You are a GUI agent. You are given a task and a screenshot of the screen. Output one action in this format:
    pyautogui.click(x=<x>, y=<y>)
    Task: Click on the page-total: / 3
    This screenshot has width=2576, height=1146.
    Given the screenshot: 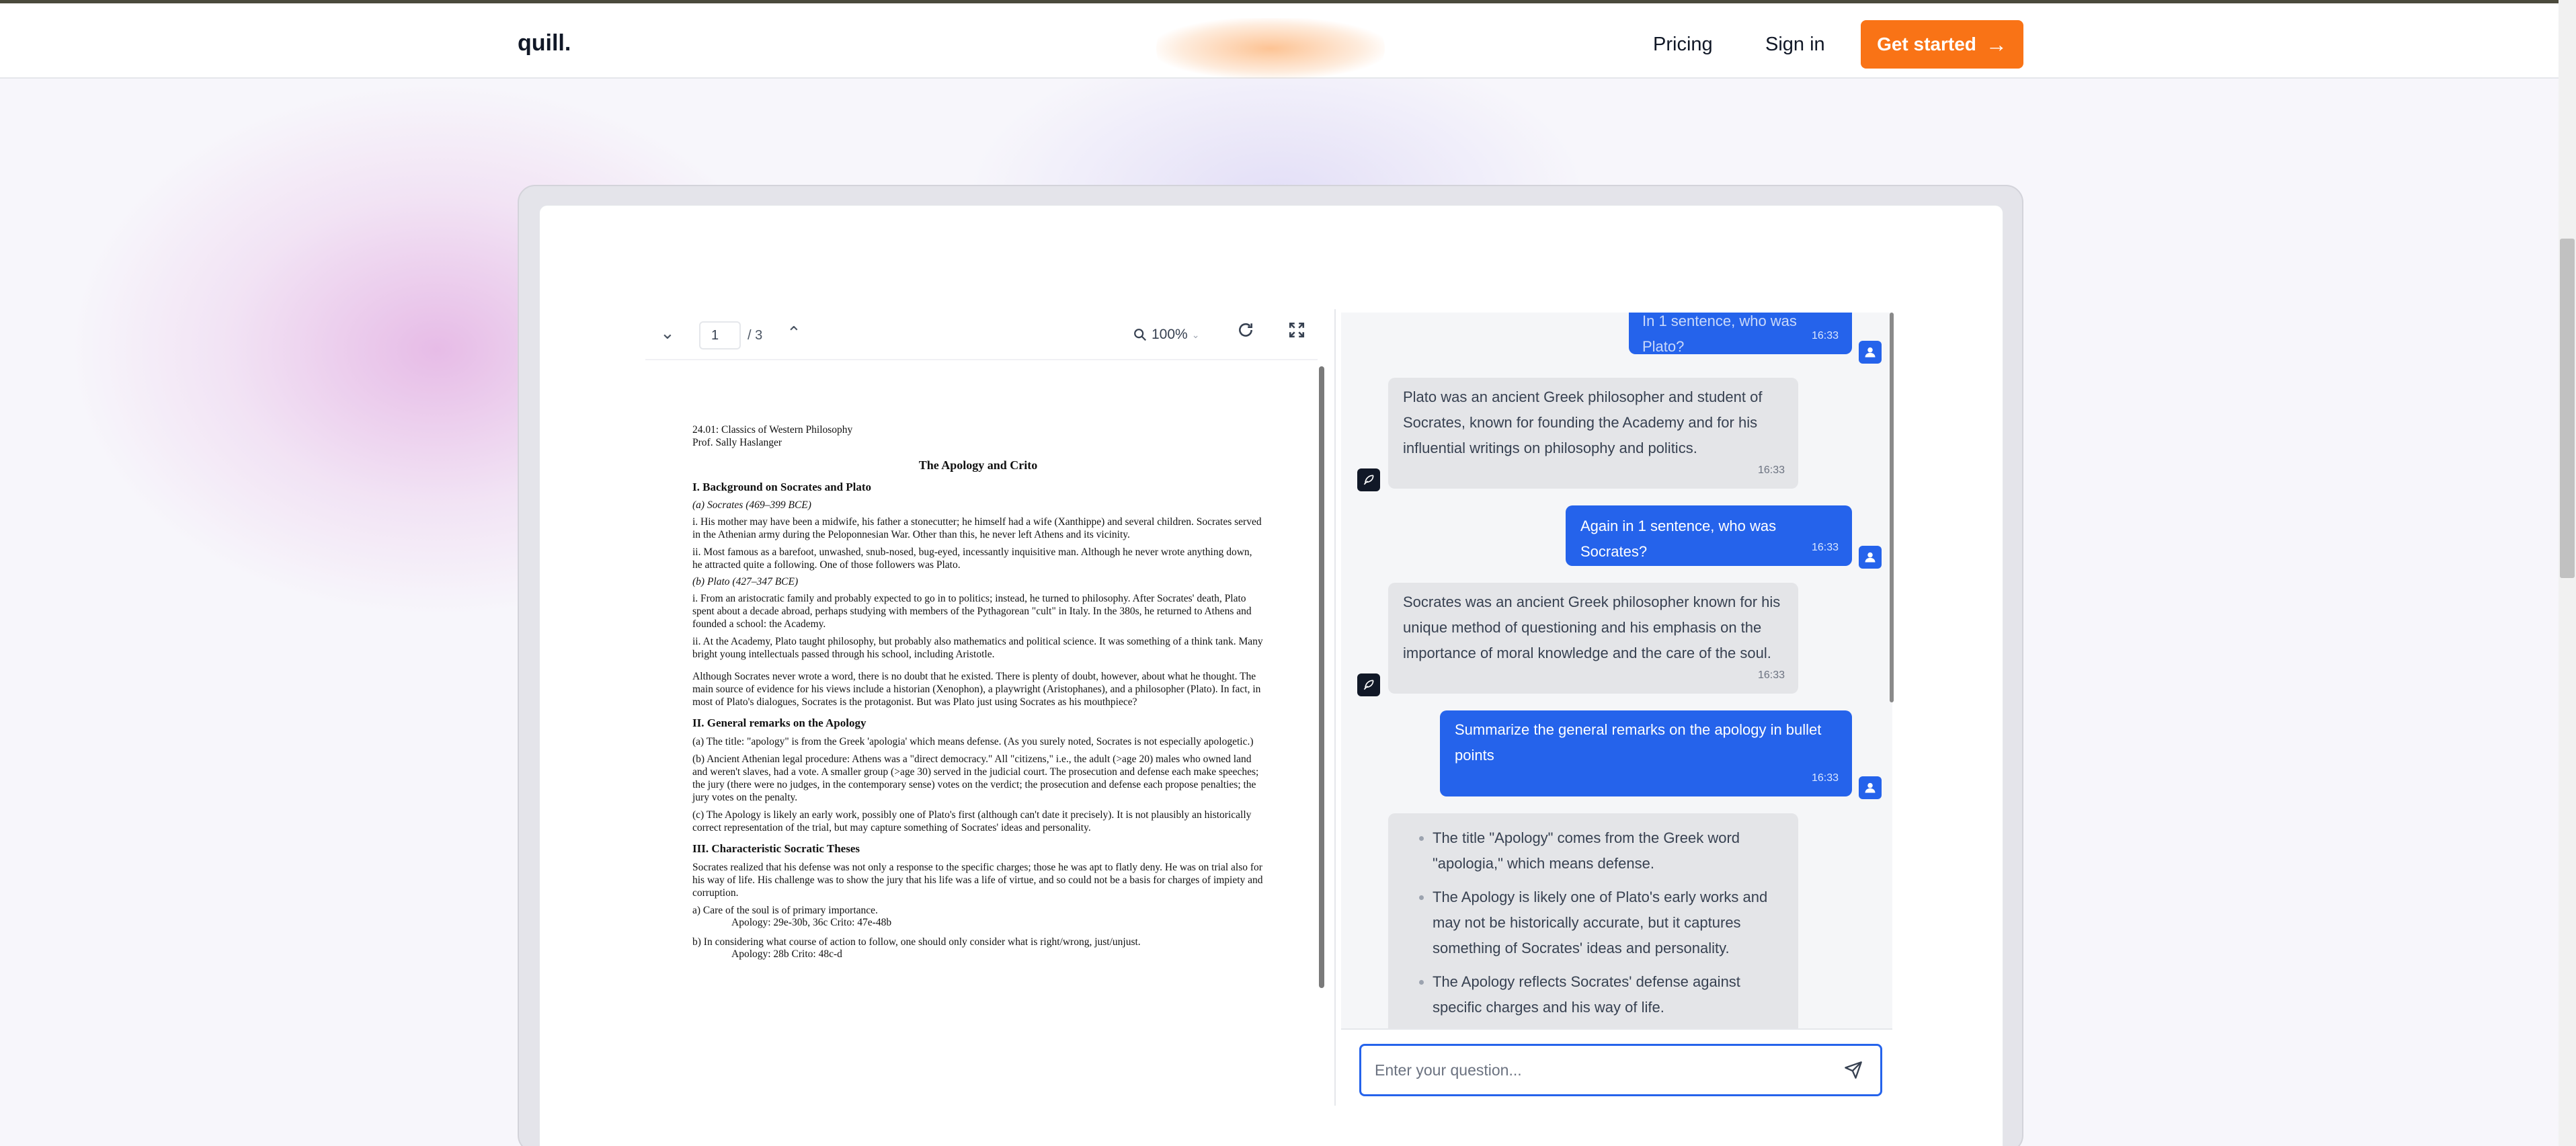 What is the action you would take?
    pyautogui.click(x=755, y=335)
    